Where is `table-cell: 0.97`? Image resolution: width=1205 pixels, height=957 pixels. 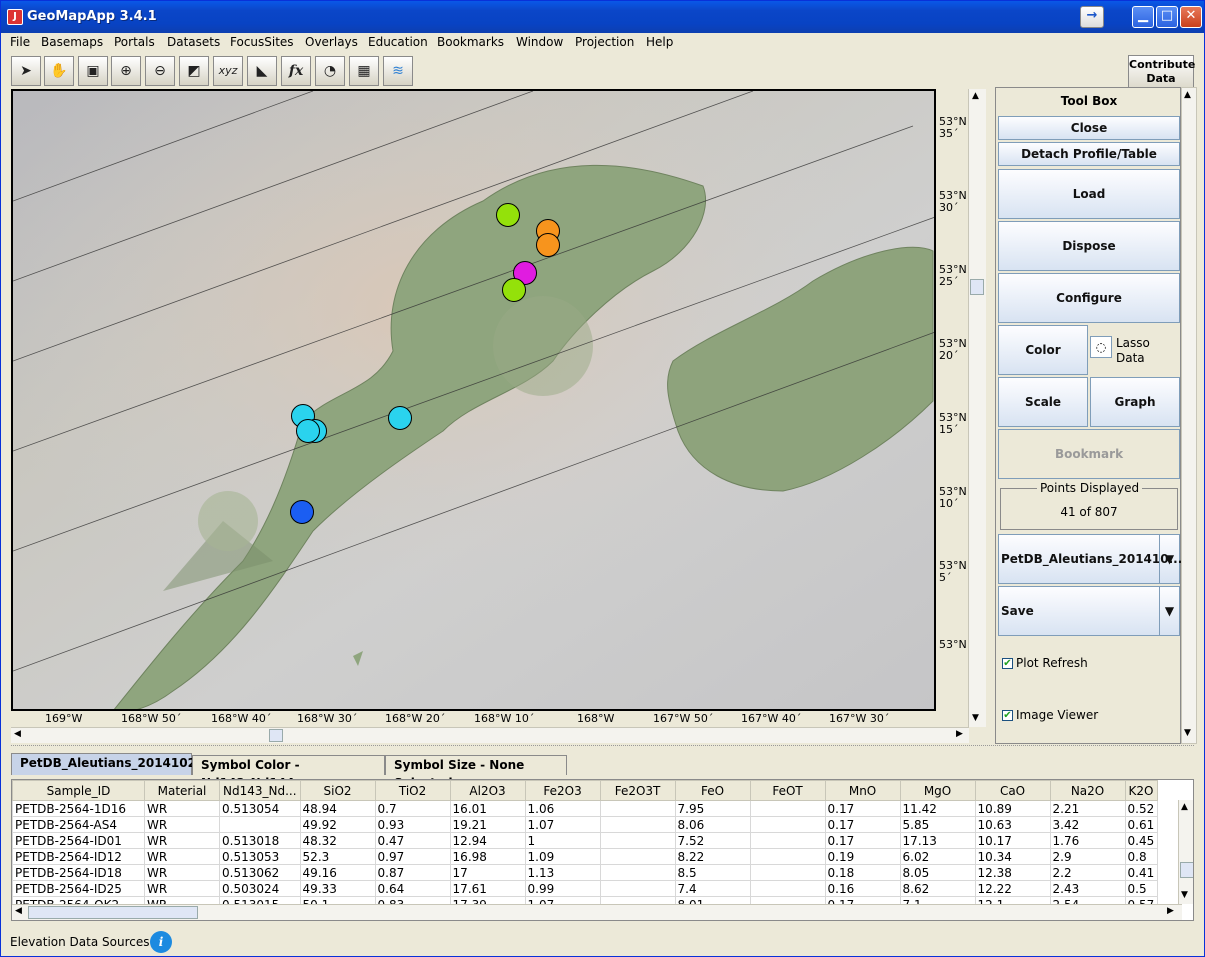 table-cell: 0.97 is located at coordinates (412, 856).